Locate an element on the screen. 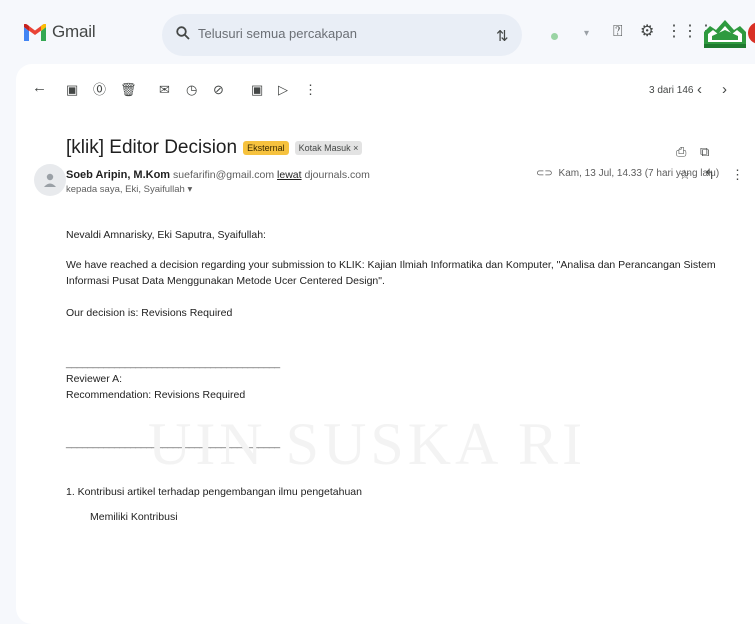  person-icon is located at coordinates (50, 180).